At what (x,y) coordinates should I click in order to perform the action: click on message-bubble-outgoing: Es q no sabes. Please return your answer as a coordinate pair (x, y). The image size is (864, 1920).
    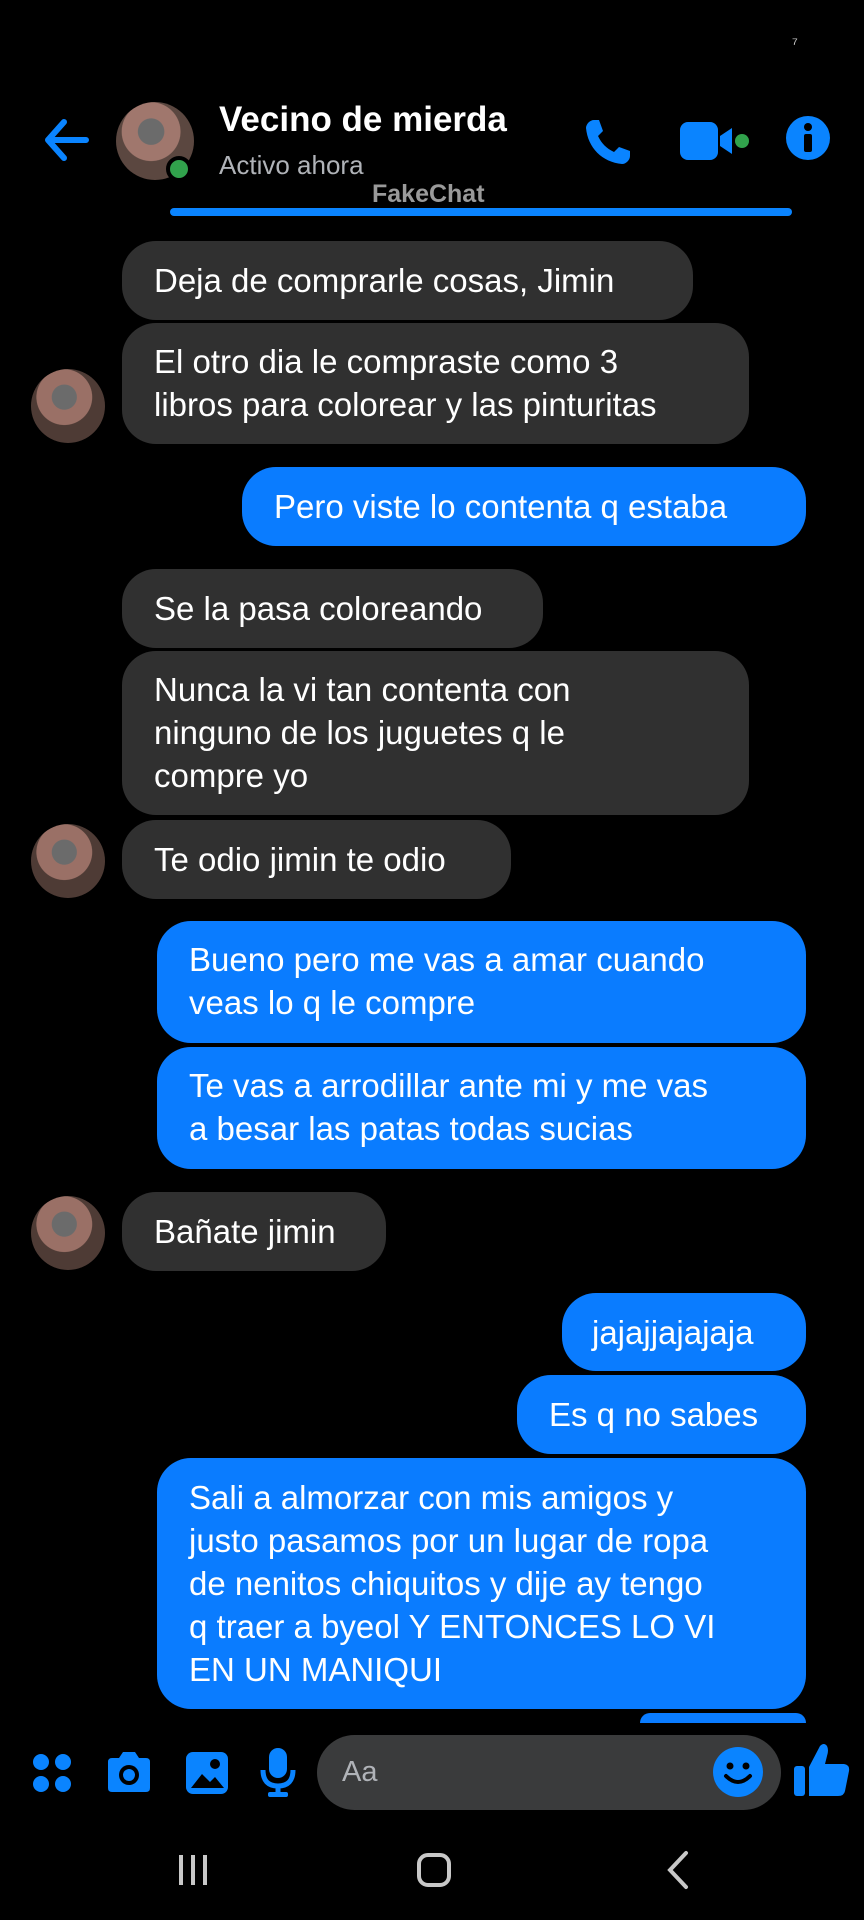
    Looking at the image, I should click on (661, 1414).